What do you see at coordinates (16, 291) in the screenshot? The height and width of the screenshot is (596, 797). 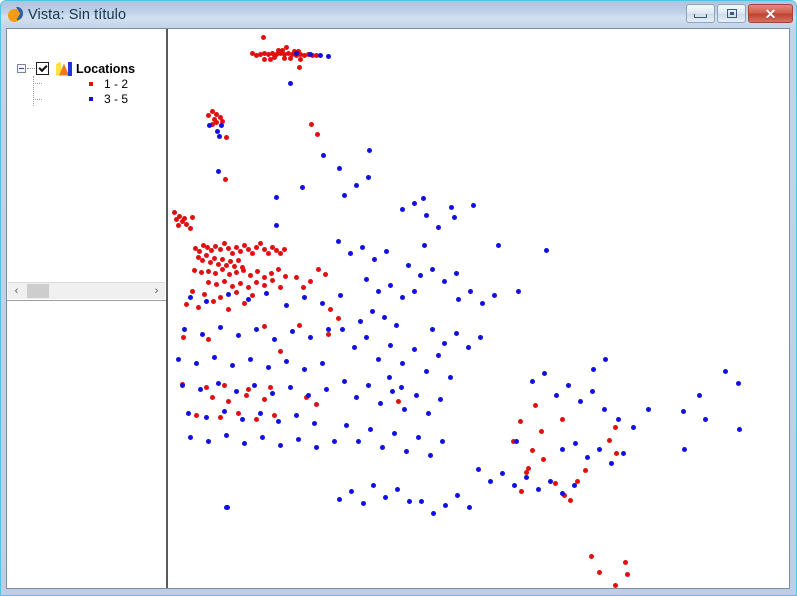 I see `scroll-left-icon: ‹` at bounding box center [16, 291].